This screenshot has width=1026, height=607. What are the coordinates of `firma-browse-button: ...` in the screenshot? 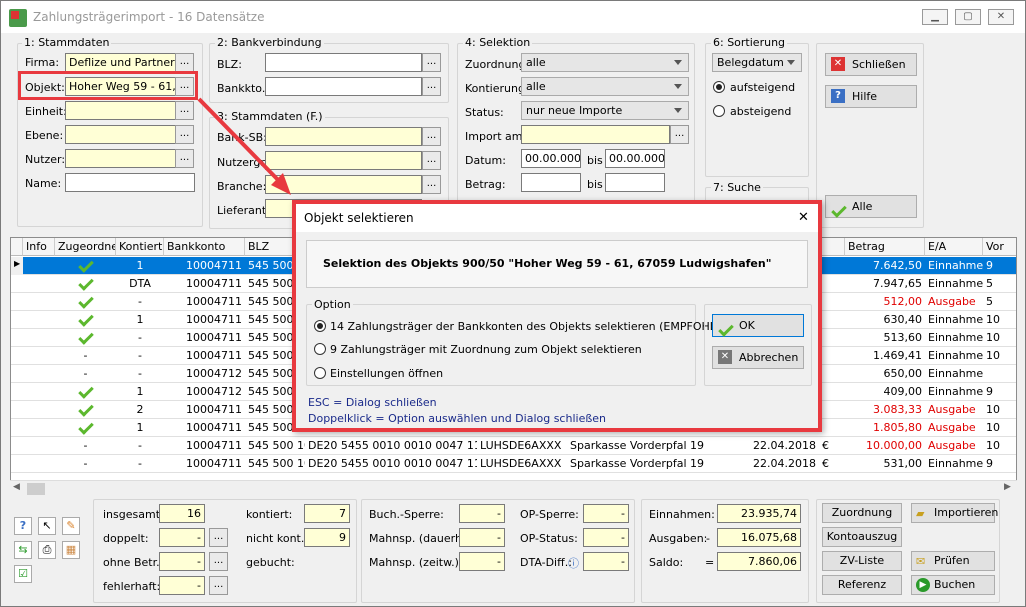 It's located at (184, 62).